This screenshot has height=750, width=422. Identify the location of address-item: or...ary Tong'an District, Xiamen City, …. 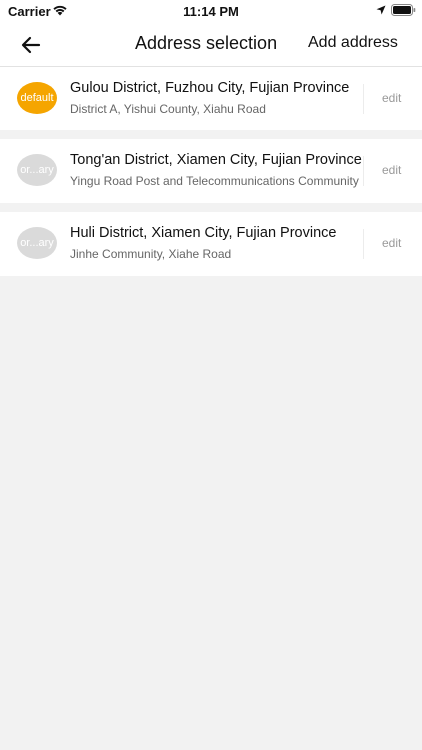
(211, 171).